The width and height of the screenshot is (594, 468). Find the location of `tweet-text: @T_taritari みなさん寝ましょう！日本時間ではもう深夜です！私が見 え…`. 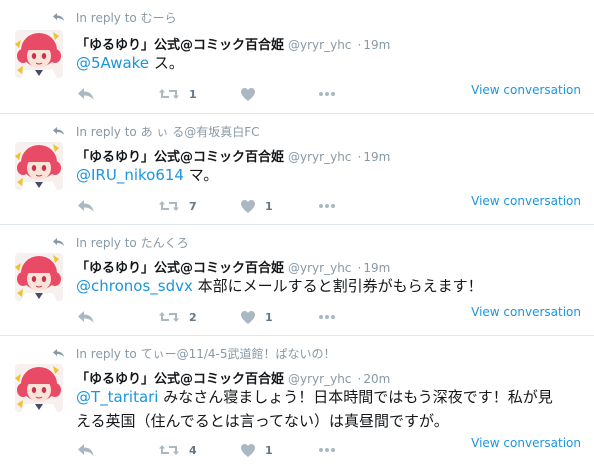

tweet-text: @T_taritari みなさん寝ましょう！日本時間ではもう深夜です！私が見 え… is located at coordinates (328, 409).